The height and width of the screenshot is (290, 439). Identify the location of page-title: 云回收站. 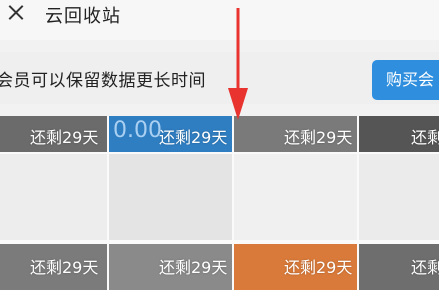
(83, 16).